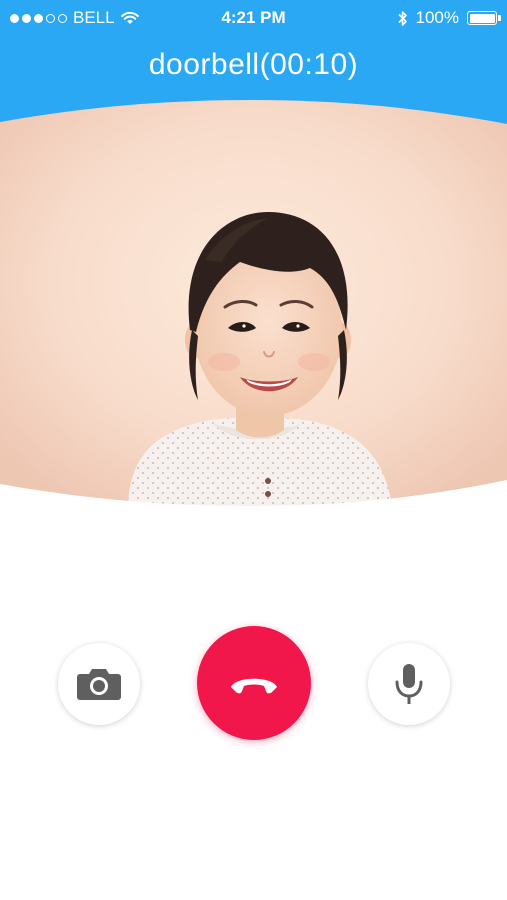 This screenshot has height=900, width=507. What do you see at coordinates (484, 18) in the screenshot?
I see `battery-icon` at bounding box center [484, 18].